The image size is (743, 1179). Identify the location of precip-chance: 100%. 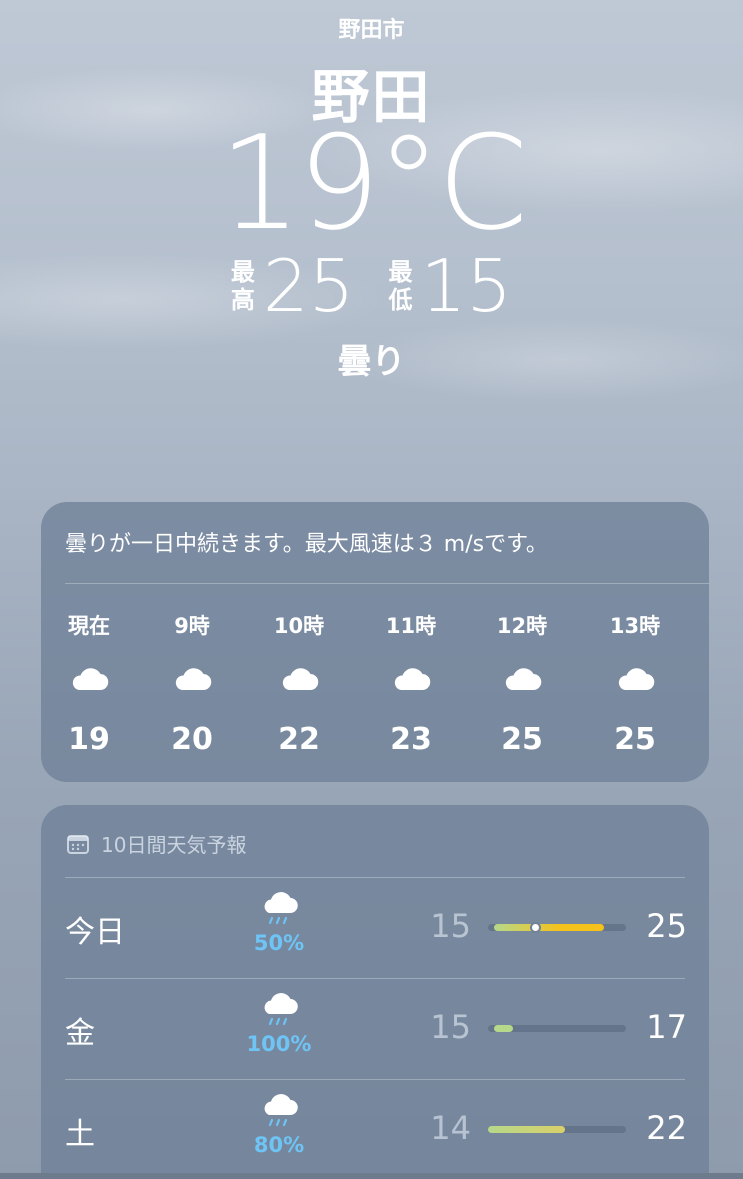
(279, 1044).